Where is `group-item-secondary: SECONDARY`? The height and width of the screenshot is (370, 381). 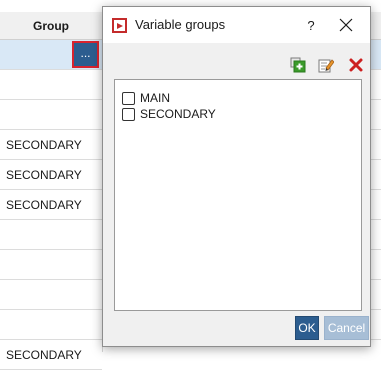 group-item-secondary: SECONDARY is located at coordinates (169, 114).